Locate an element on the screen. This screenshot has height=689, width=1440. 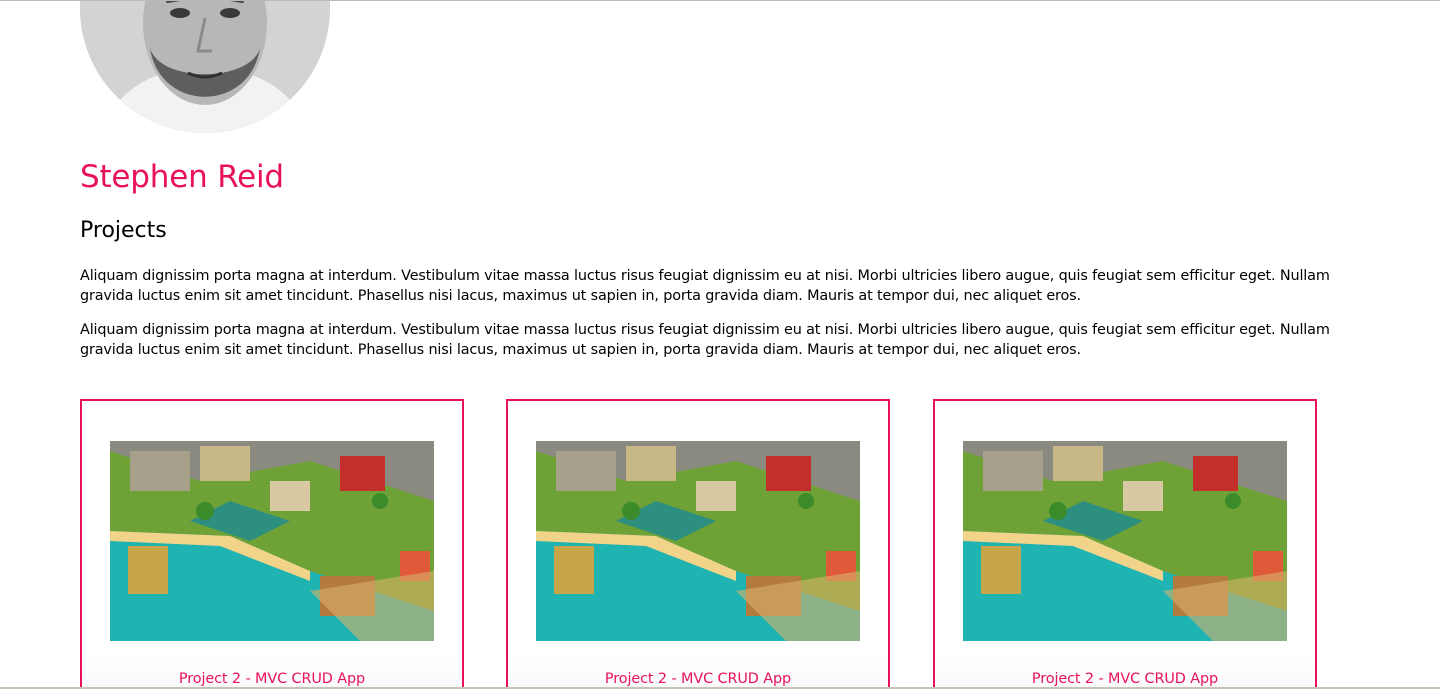
profile-name: Stephen Reid is located at coordinates (182, 177).